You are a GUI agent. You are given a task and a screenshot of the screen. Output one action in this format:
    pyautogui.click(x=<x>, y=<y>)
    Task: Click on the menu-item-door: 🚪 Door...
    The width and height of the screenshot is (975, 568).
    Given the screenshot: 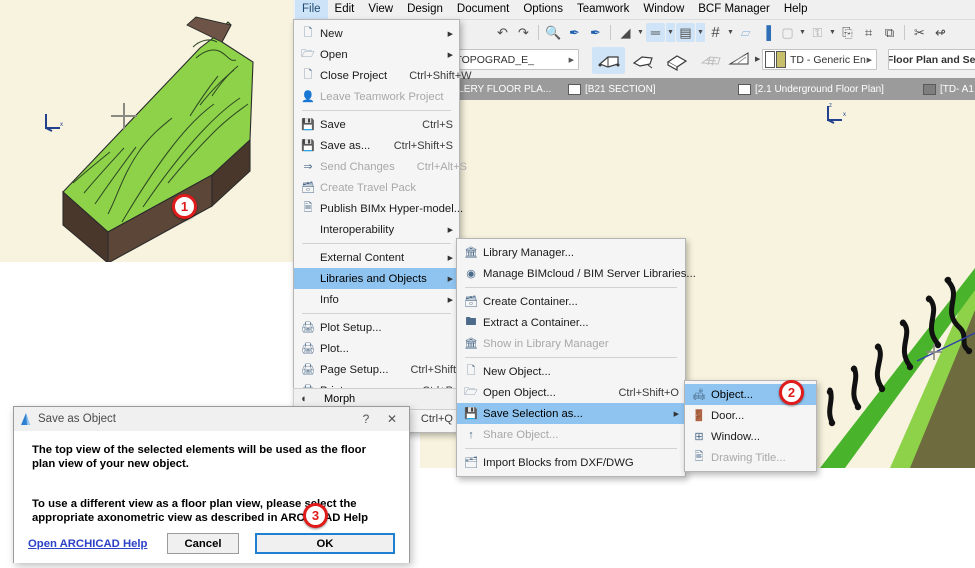 What is the action you would take?
    pyautogui.click(x=750, y=415)
    